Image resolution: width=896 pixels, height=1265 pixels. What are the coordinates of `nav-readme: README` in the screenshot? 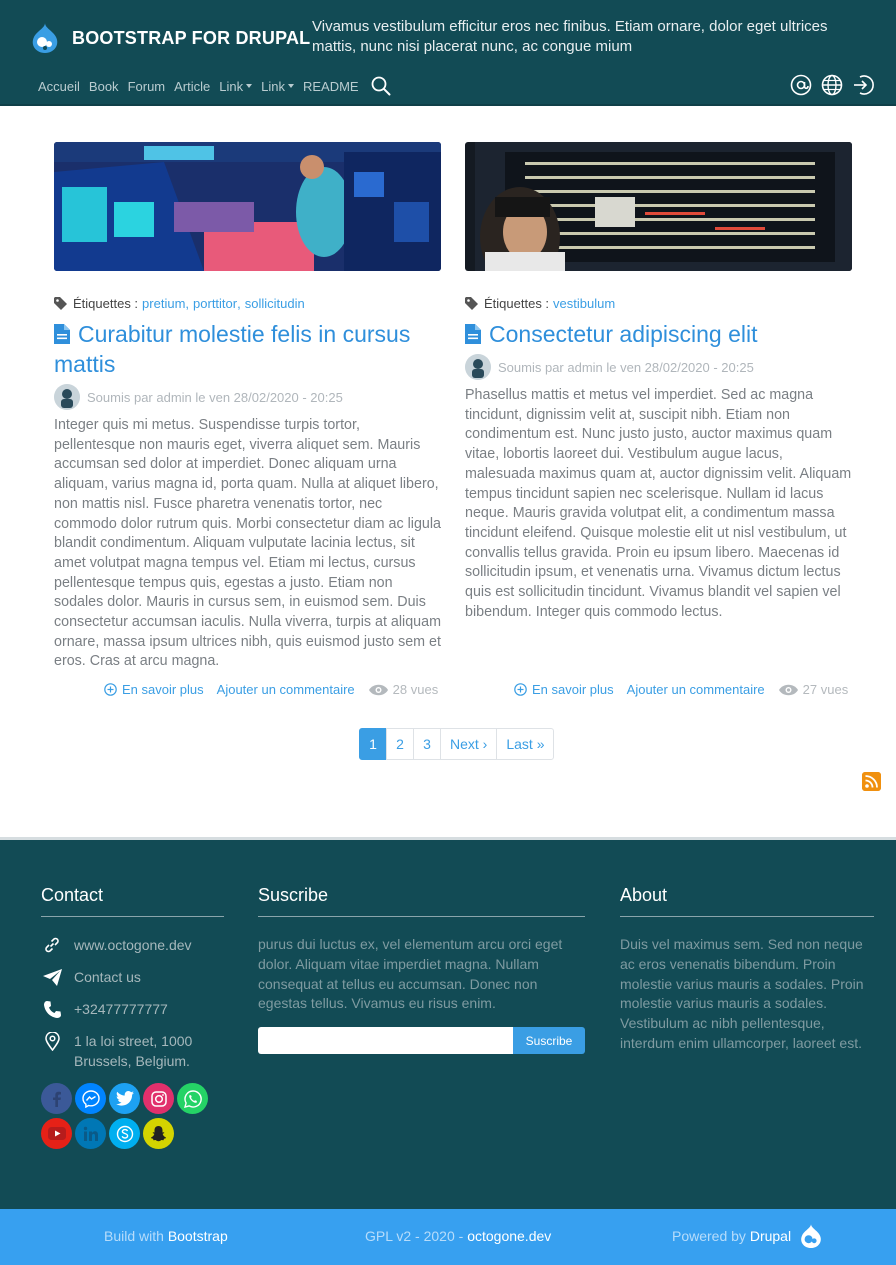 It's located at (331, 86).